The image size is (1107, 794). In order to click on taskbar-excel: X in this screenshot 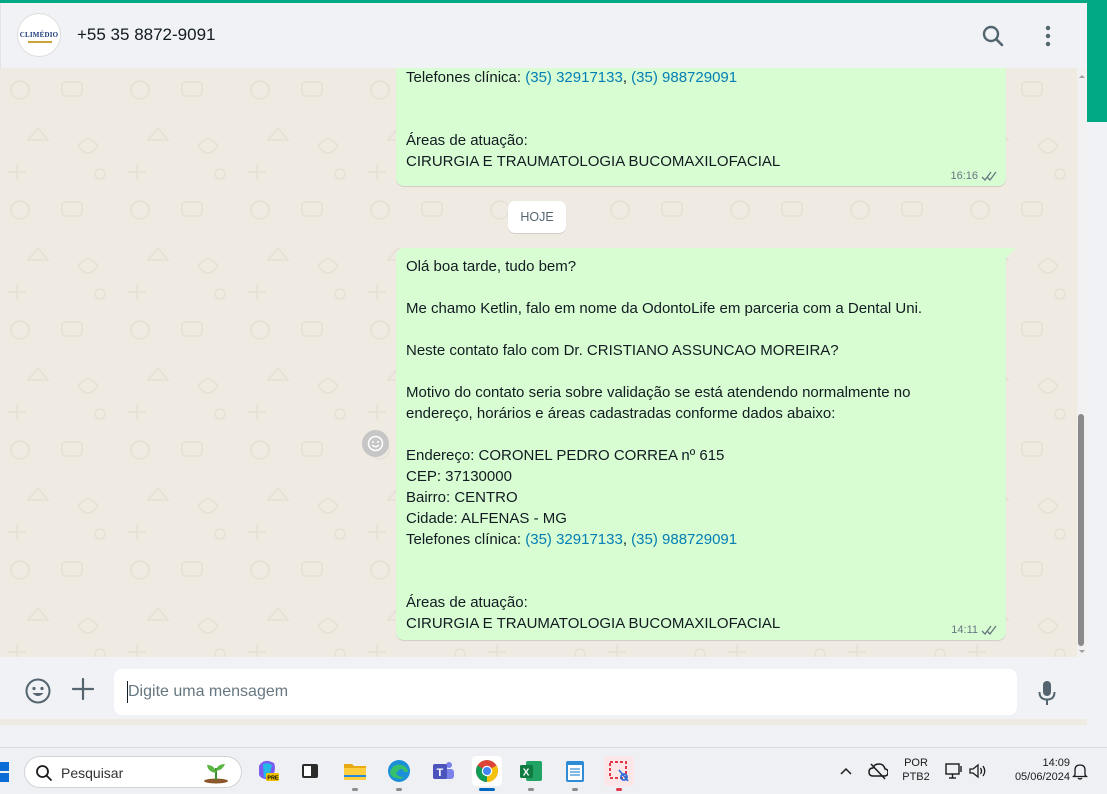, I will do `click(531, 771)`.